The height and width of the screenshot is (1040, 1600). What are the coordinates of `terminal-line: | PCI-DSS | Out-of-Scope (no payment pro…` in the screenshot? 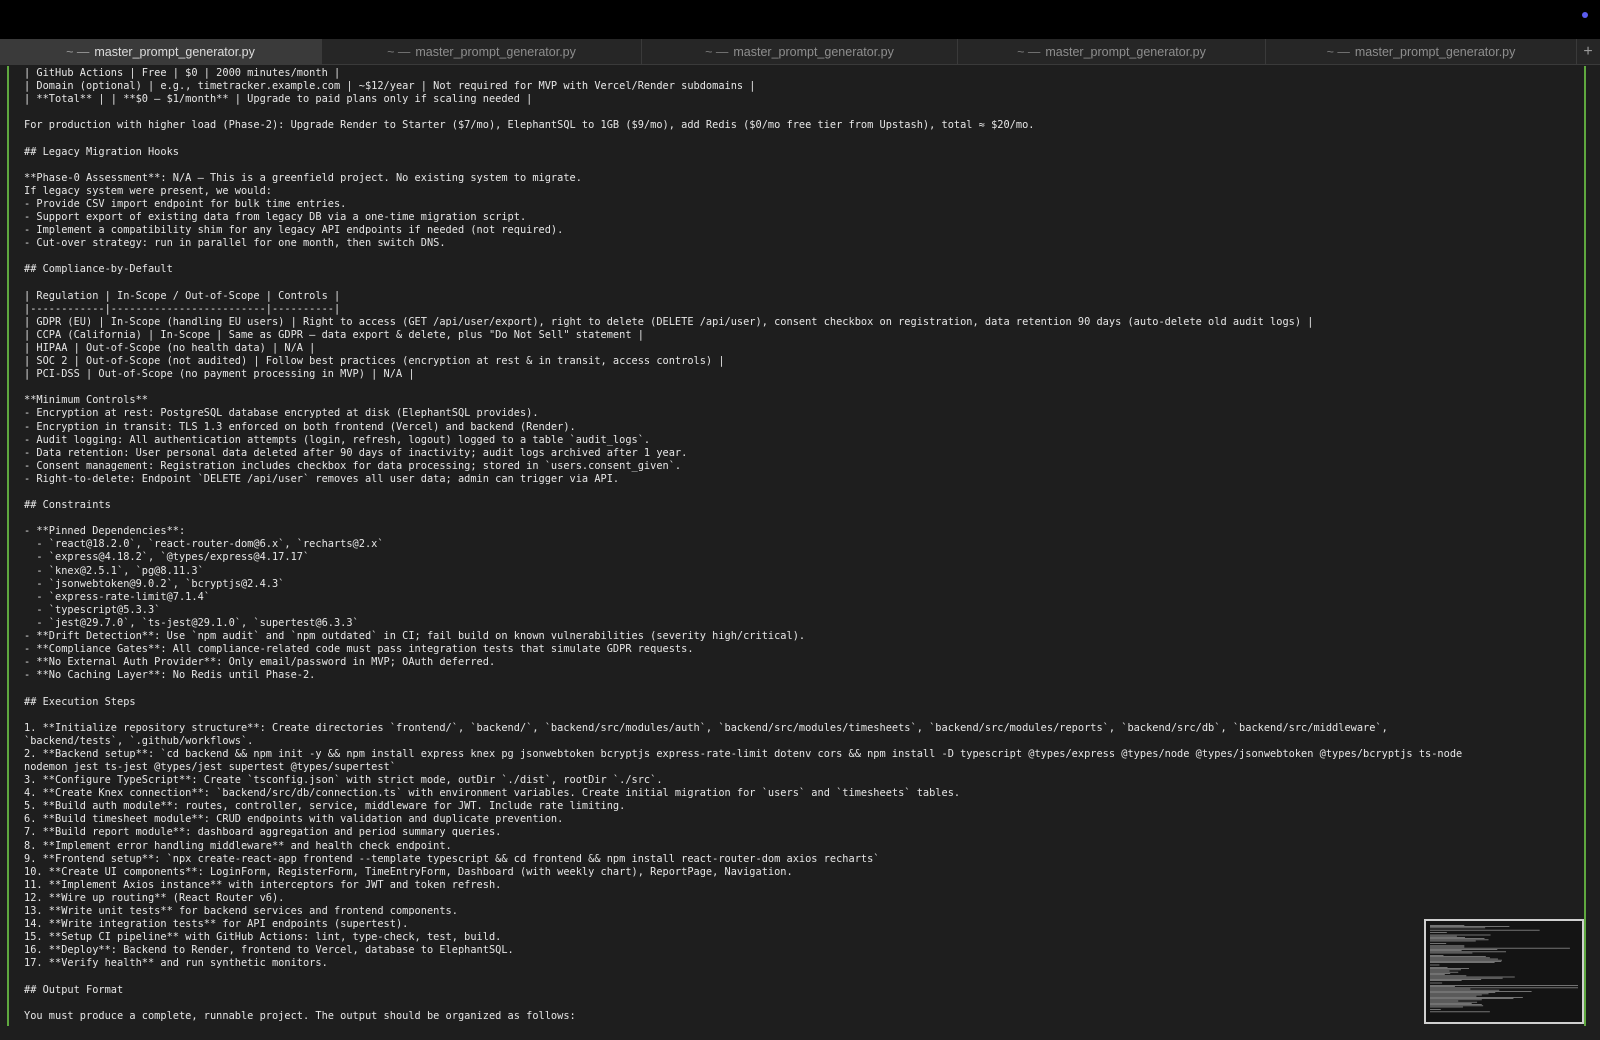 It's located at (219, 374).